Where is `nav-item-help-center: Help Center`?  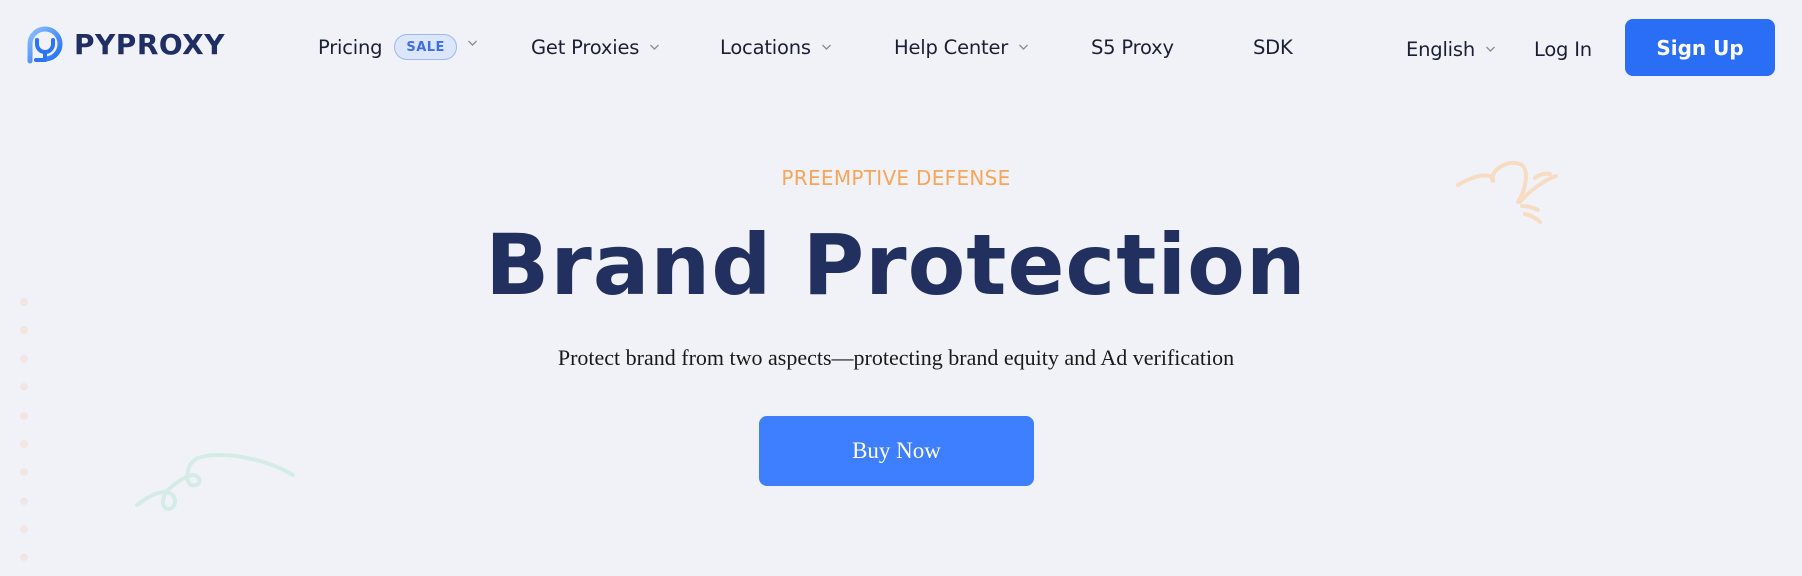
nav-item-help-center: Help Center is located at coordinates (961, 47).